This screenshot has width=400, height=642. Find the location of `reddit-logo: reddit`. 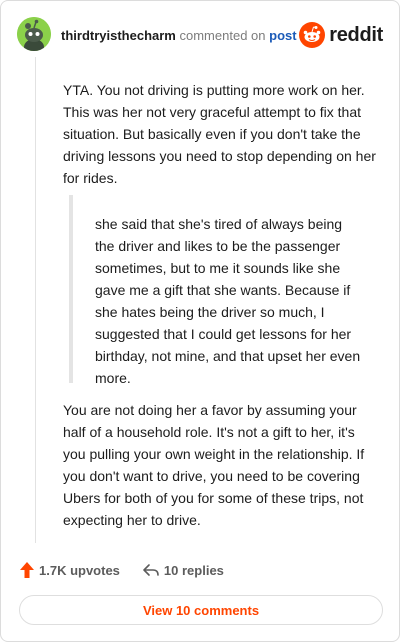

reddit-logo: reddit is located at coordinates (341, 35).